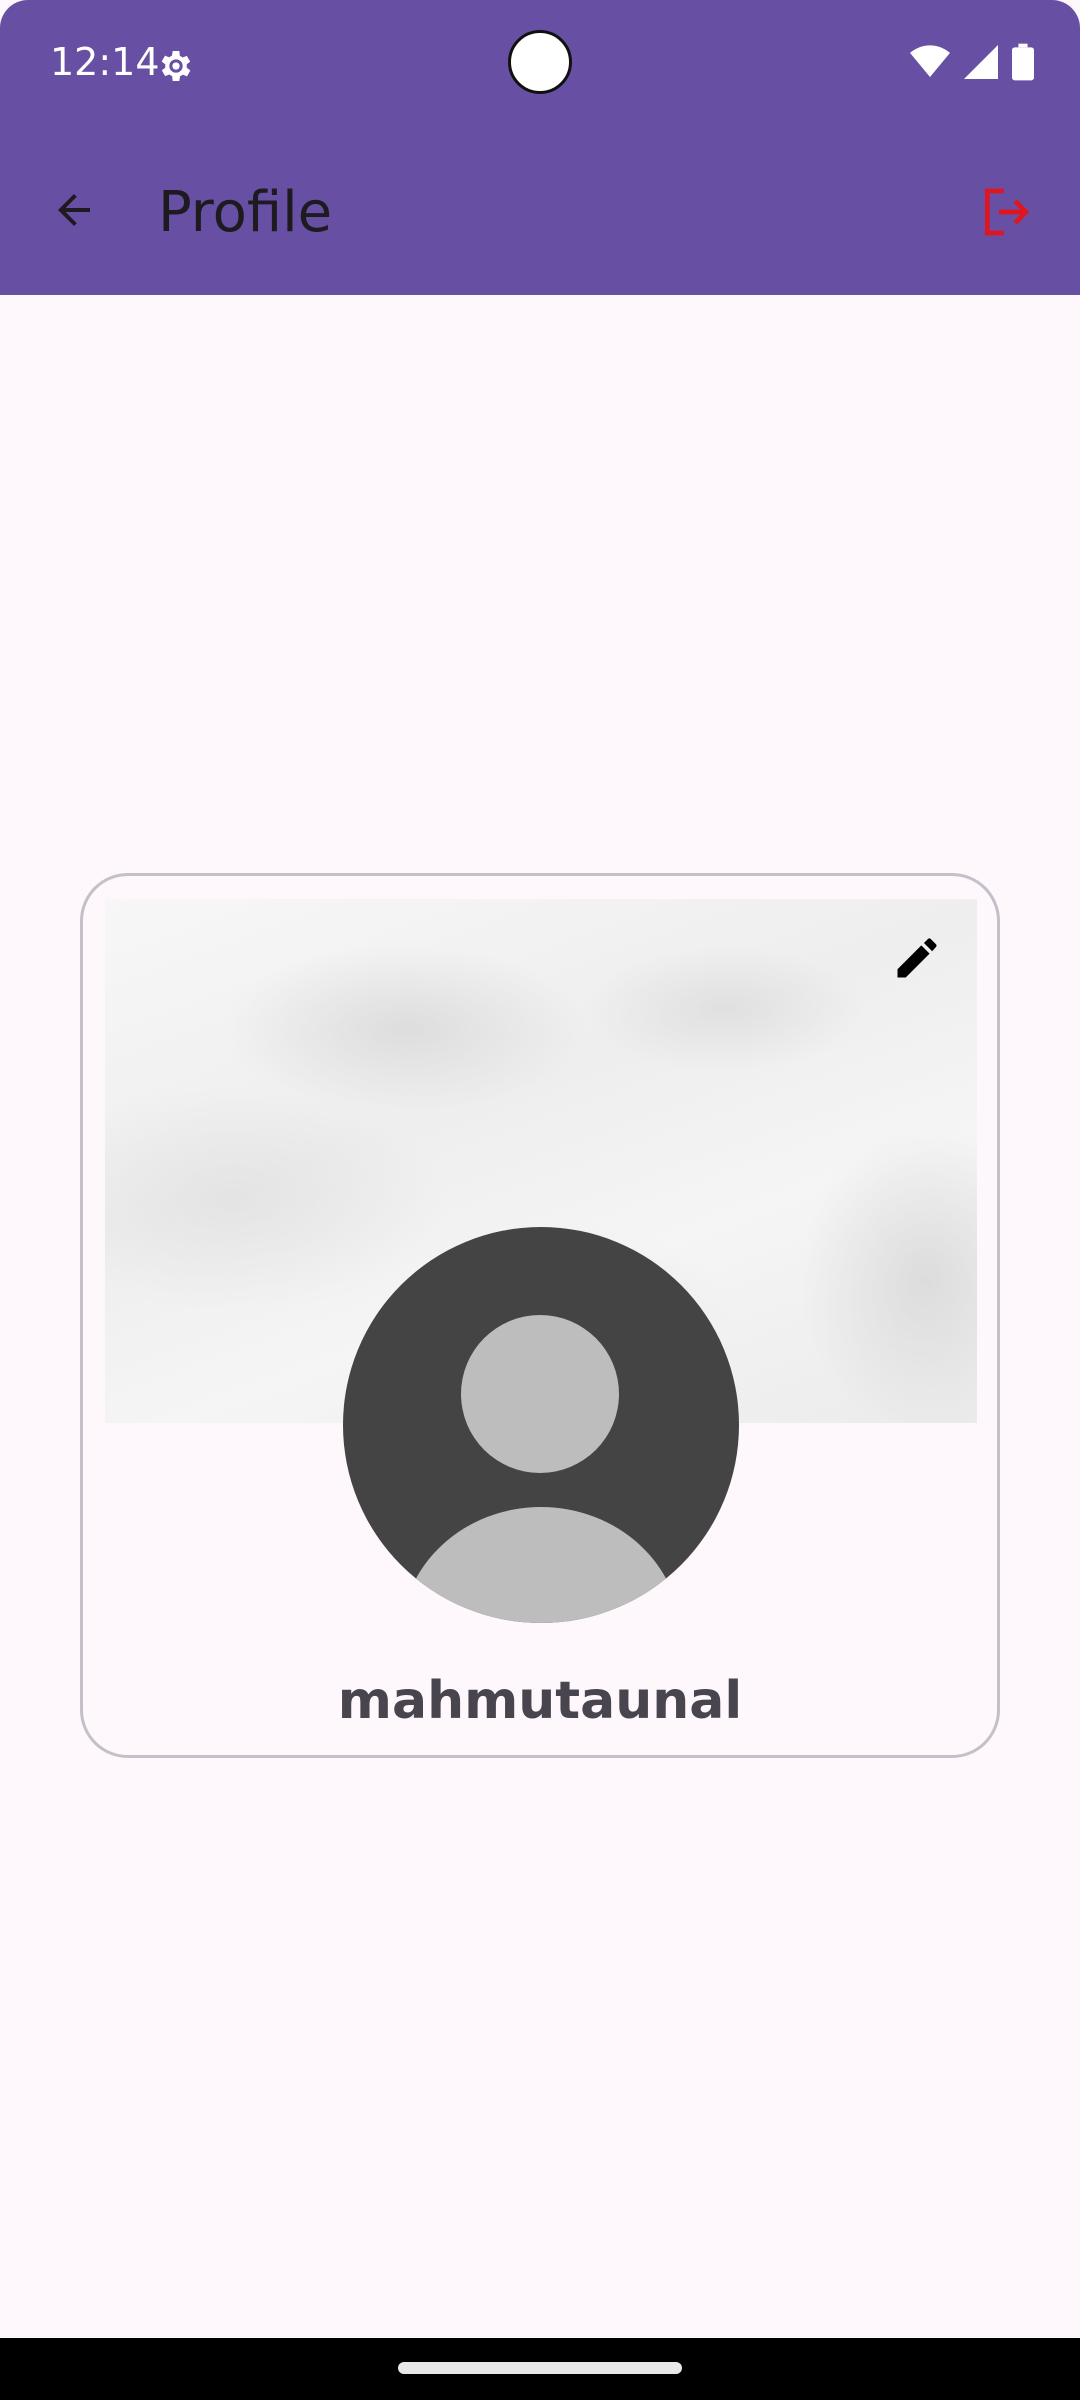  What do you see at coordinates (930, 64) in the screenshot?
I see `wifi-icon` at bounding box center [930, 64].